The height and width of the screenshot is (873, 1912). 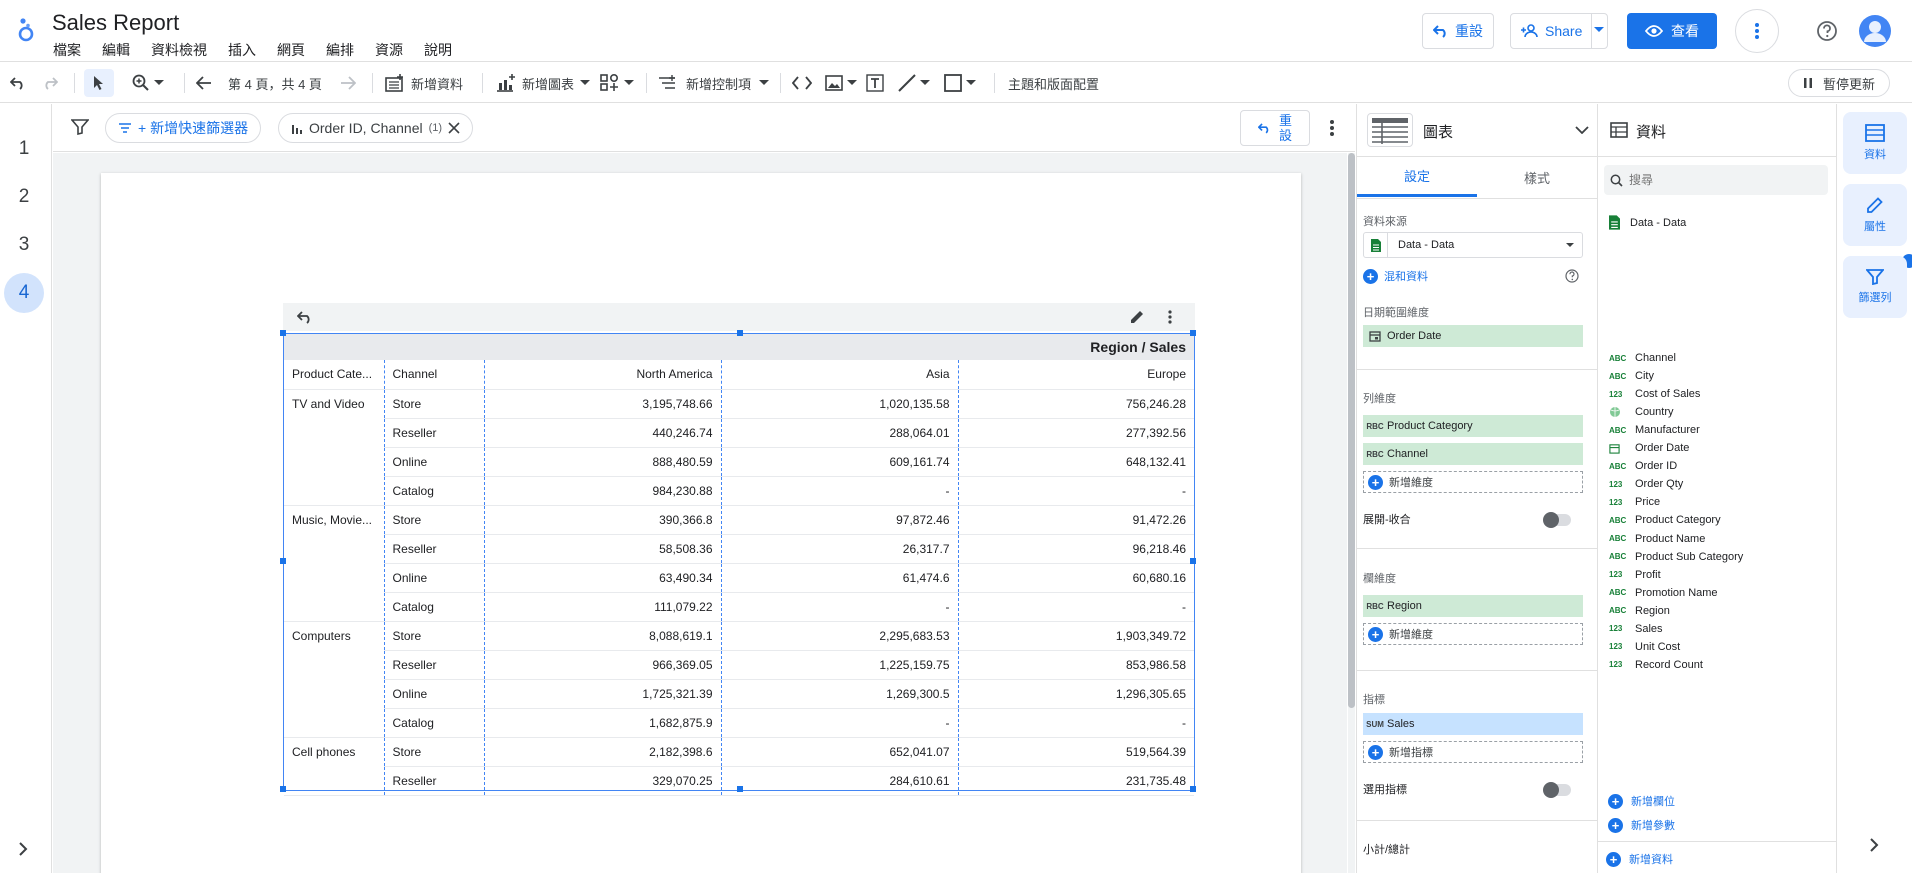 I want to click on field-item: ABC Product Name, so click(x=1657, y=539).